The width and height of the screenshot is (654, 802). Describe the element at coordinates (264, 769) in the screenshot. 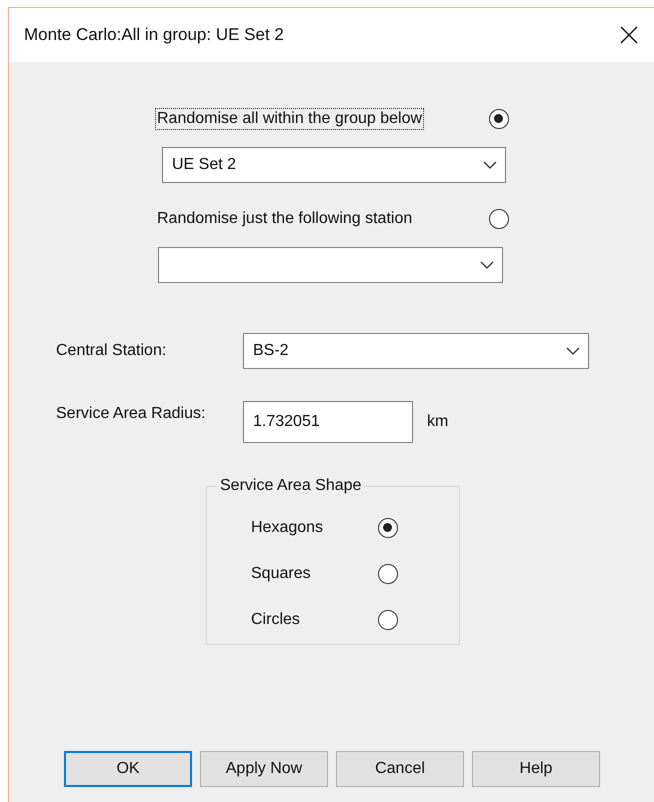

I see `dialog-button: Apply Now` at that location.